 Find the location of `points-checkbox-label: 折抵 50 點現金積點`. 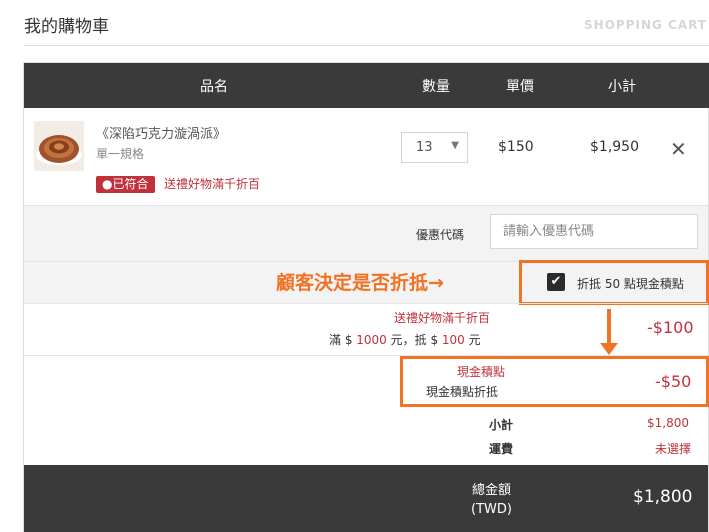

points-checkbox-label: 折抵 50 點現金積點 is located at coordinates (630, 283).